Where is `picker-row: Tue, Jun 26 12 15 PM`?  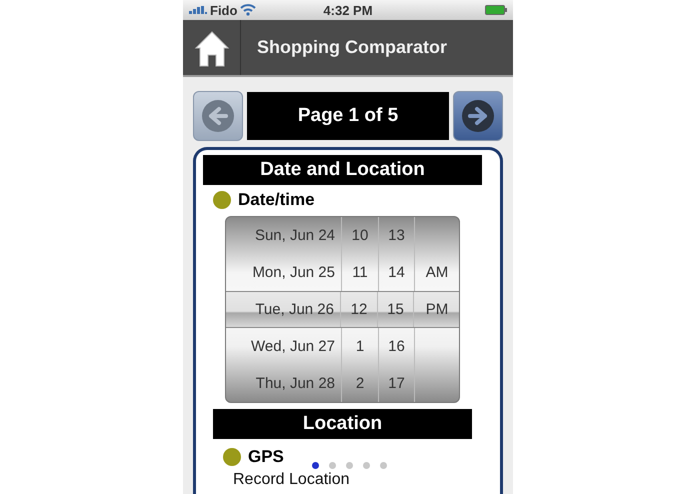
picker-row: Tue, Jun 26 12 15 PM is located at coordinates (342, 309).